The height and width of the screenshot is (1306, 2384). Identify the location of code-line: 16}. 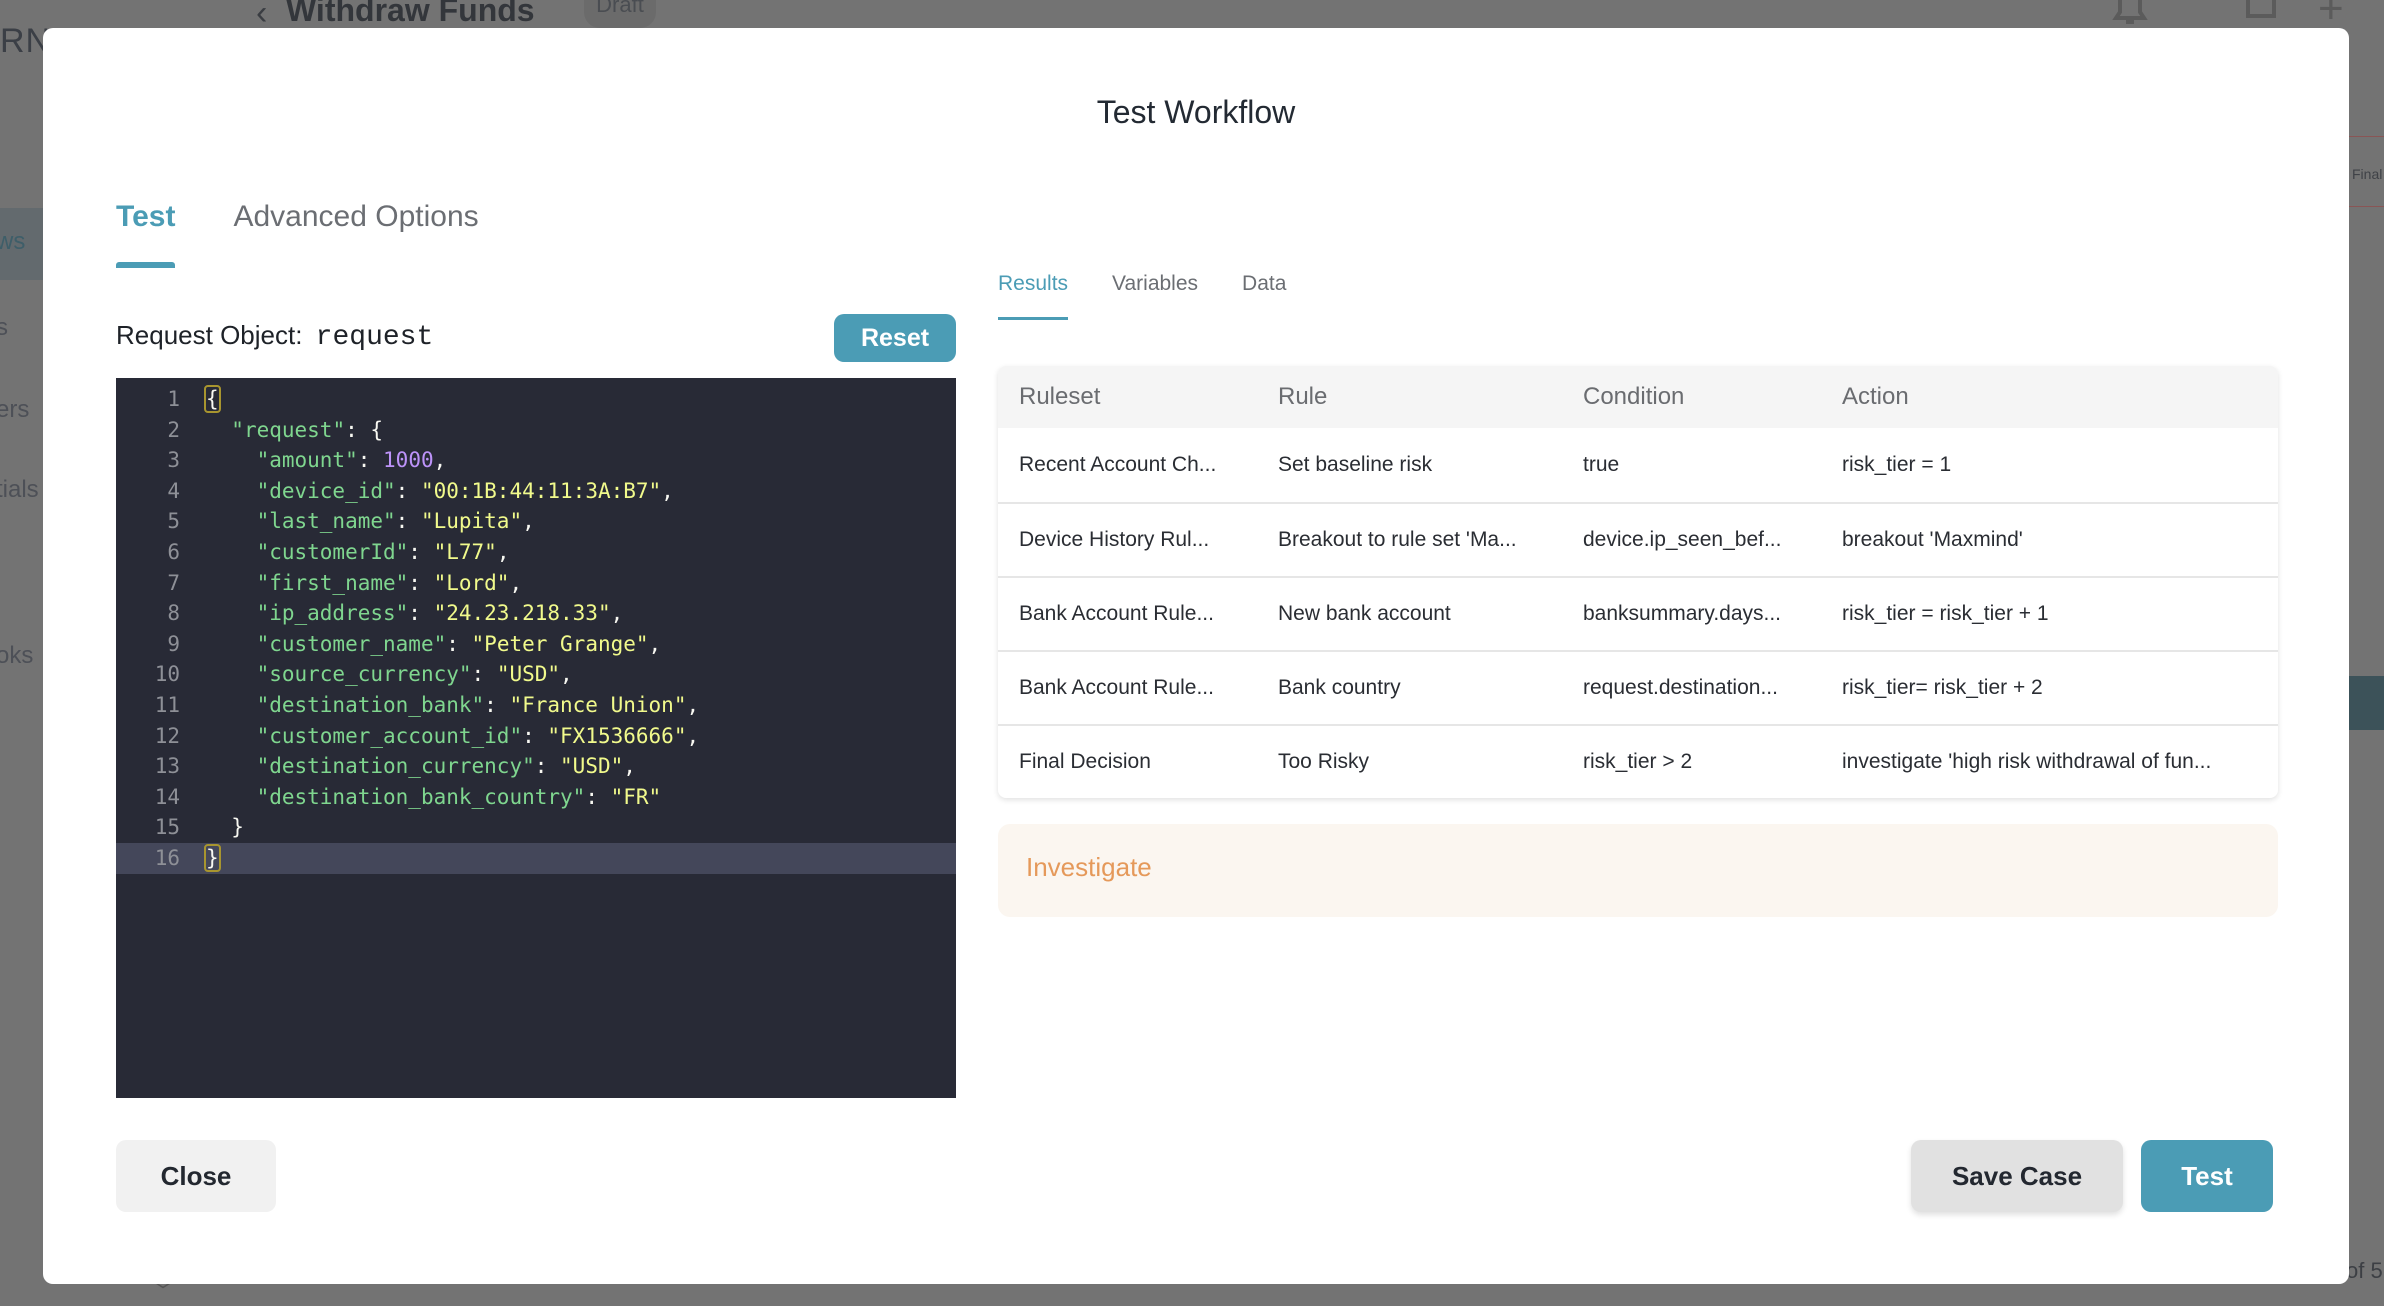
(536, 858).